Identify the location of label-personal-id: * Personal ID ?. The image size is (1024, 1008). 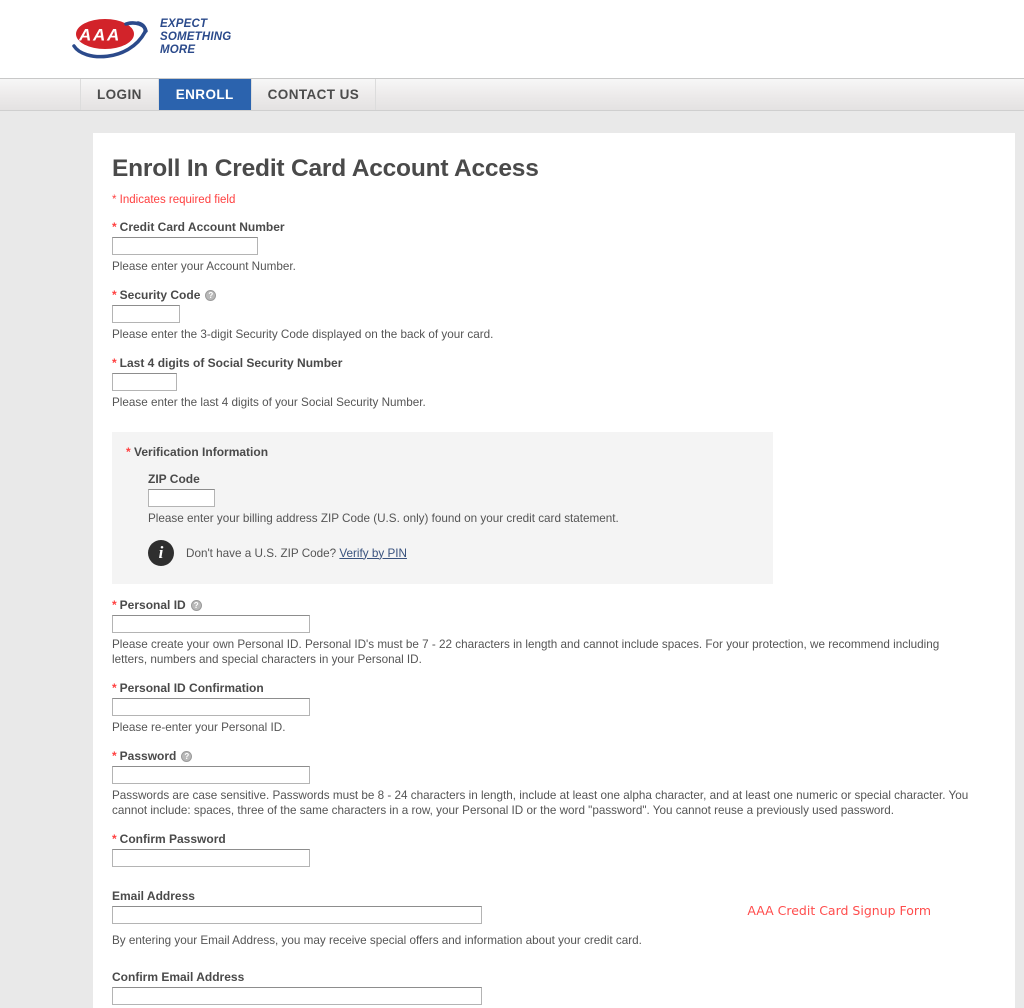
(563, 605).